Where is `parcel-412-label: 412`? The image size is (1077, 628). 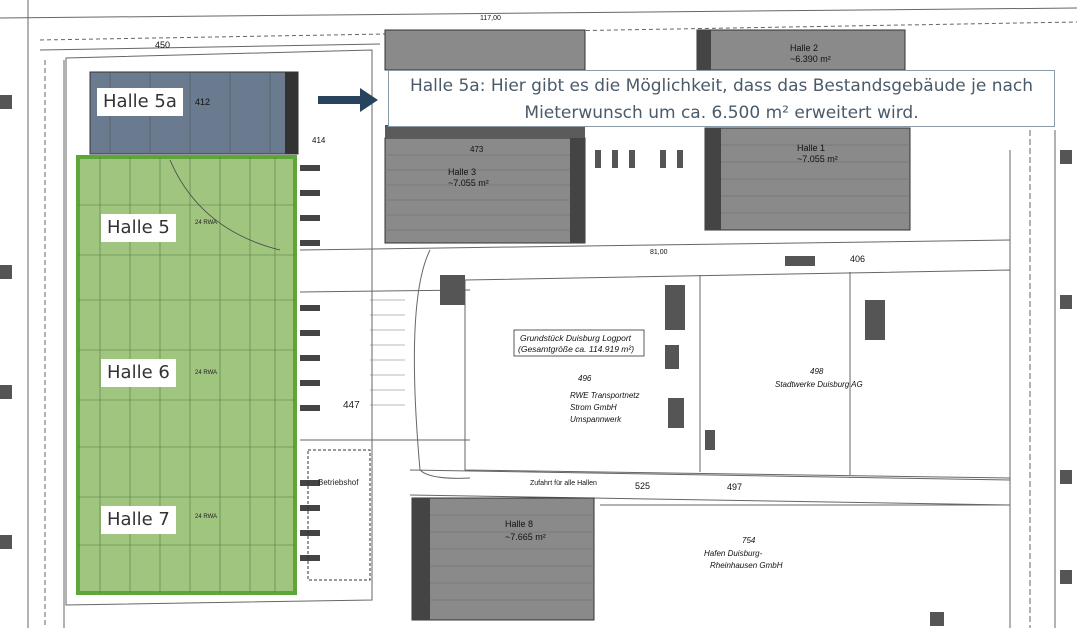
parcel-412-label: 412 is located at coordinates (202, 102).